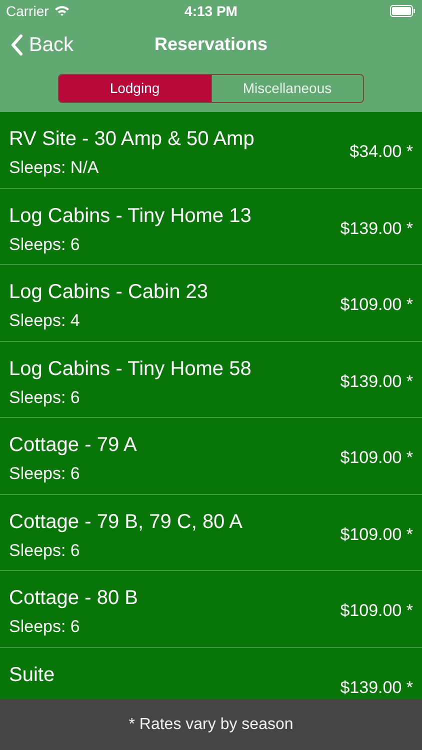 This screenshot has height=750, width=422. Describe the element at coordinates (27, 11) in the screenshot. I see `carrier-label: Carrier` at that location.